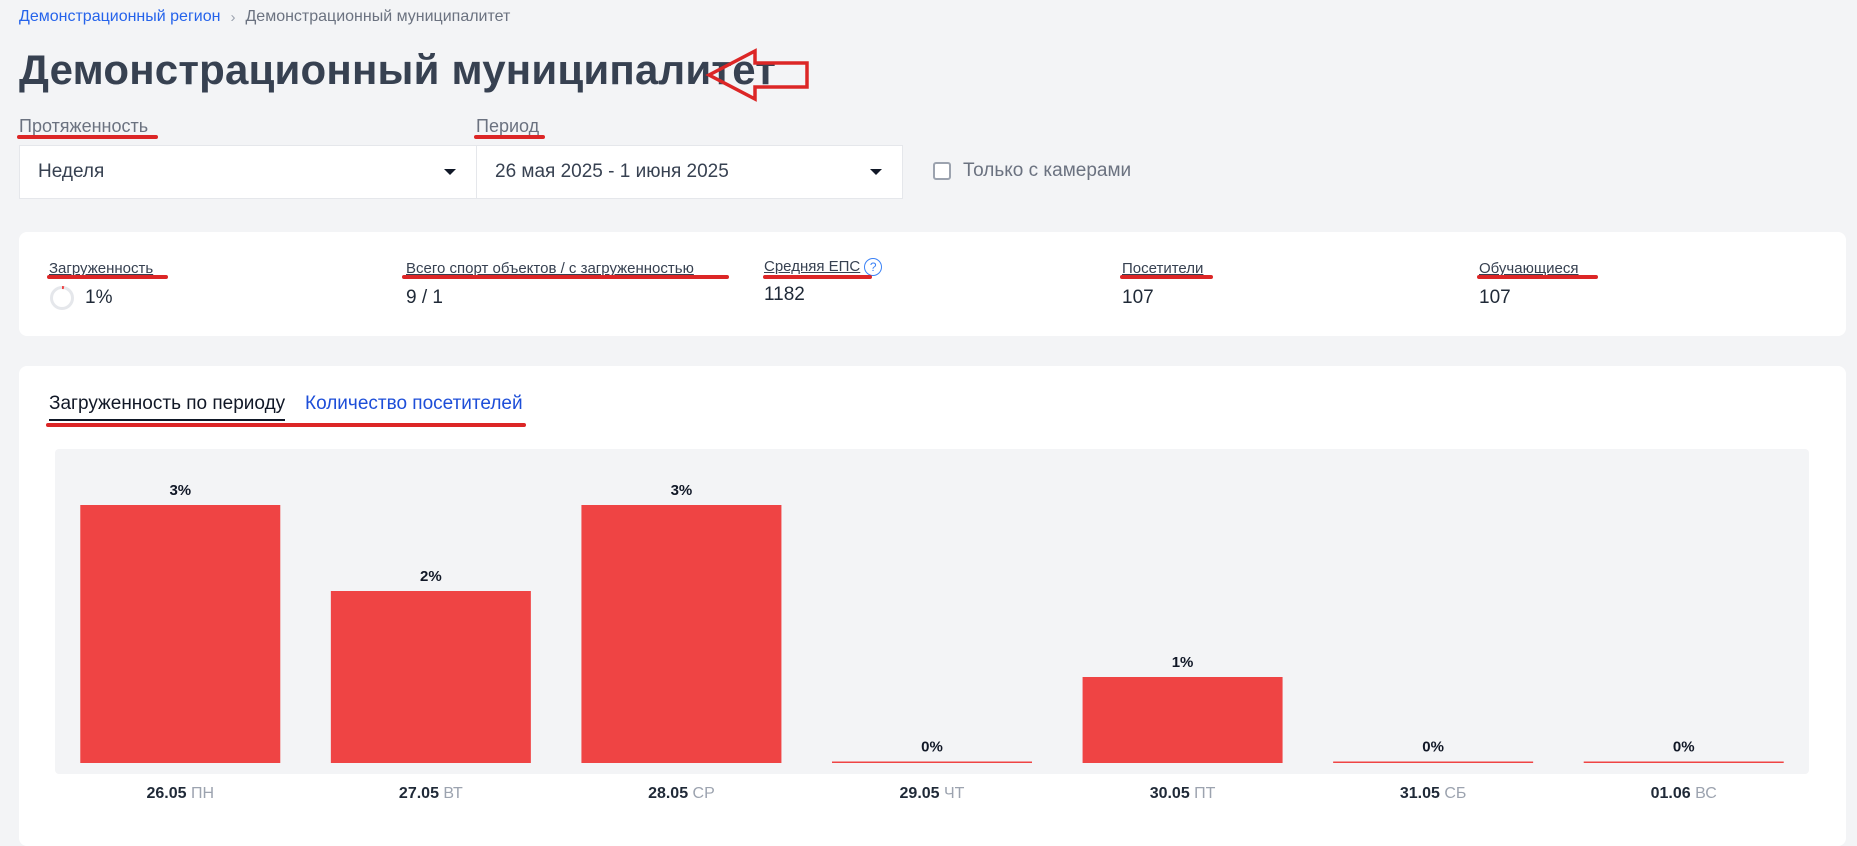  I want to click on chart-x-tick-label: 29.05 ЧТ, so click(932, 793).